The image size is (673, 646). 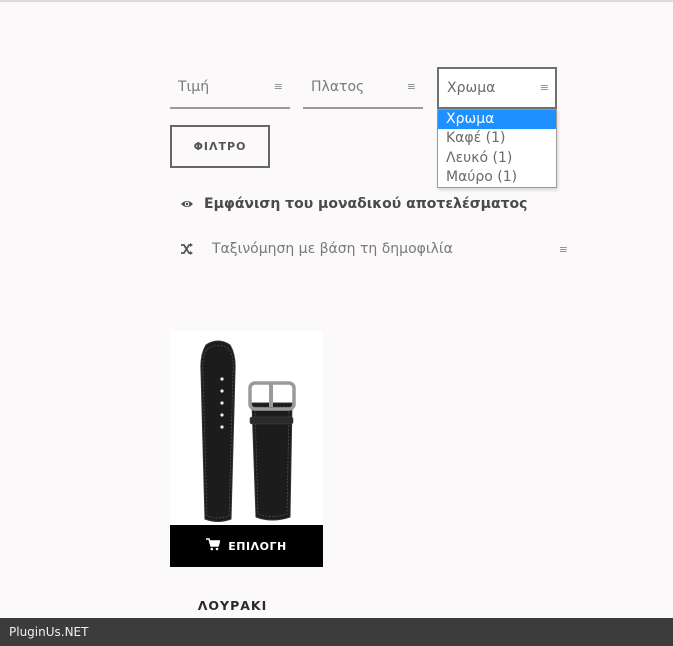 What do you see at coordinates (194, 87) in the screenshot?
I see `price-select-label: Τιμή` at bounding box center [194, 87].